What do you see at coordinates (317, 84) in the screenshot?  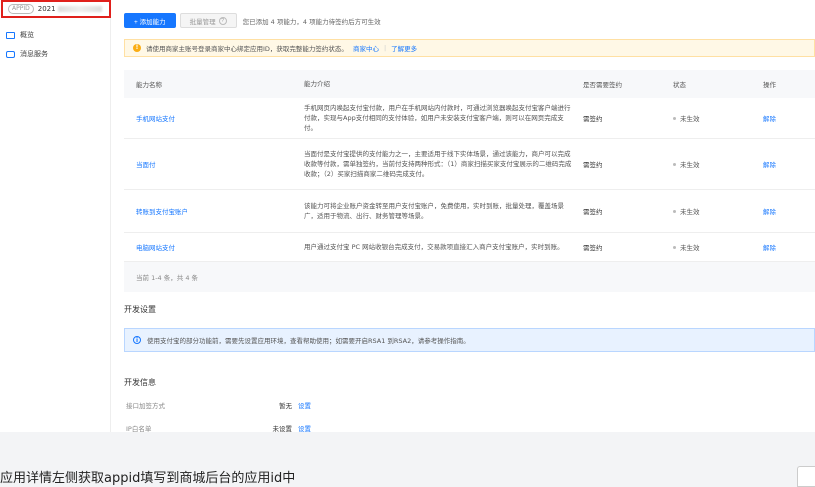 I see `header-desc: 能力介绍` at bounding box center [317, 84].